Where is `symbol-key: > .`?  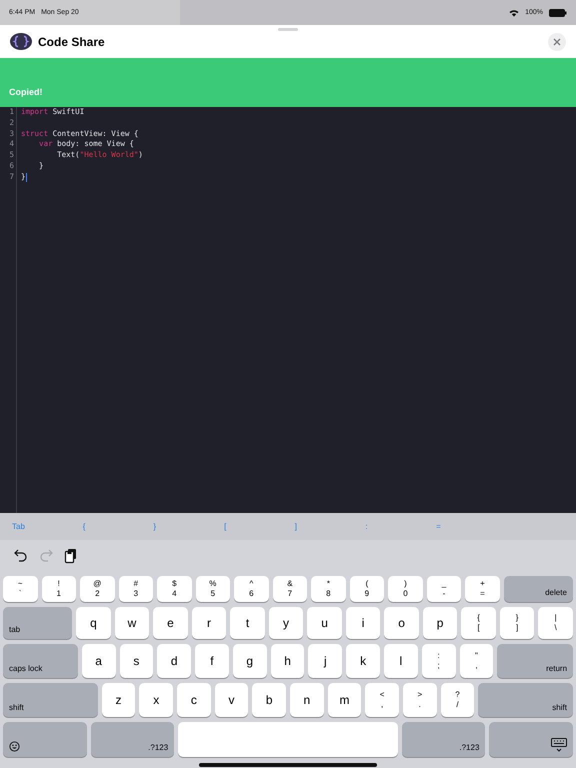
symbol-key: > . is located at coordinates (419, 700).